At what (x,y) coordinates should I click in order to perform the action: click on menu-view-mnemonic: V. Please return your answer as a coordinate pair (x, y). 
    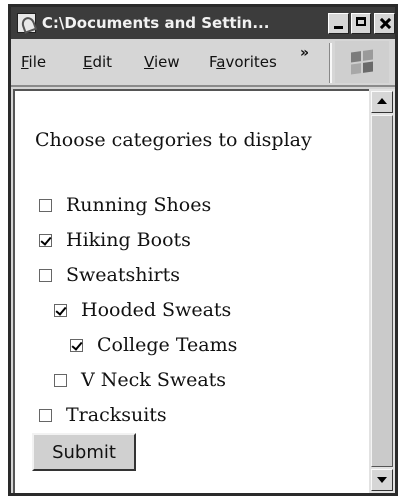
    Looking at the image, I should click on (149, 62).